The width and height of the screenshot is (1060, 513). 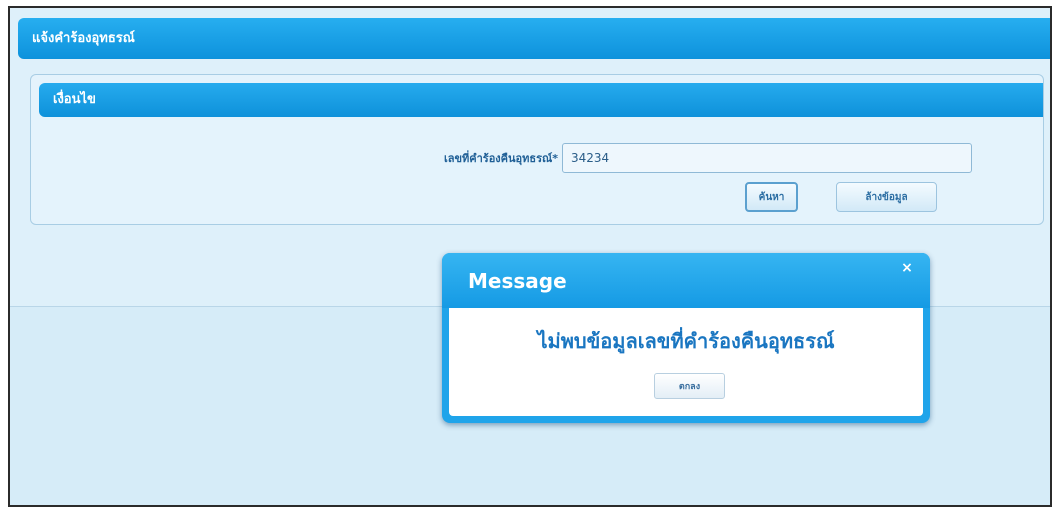 What do you see at coordinates (771, 197) in the screenshot?
I see `search-button: ค้นหา` at bounding box center [771, 197].